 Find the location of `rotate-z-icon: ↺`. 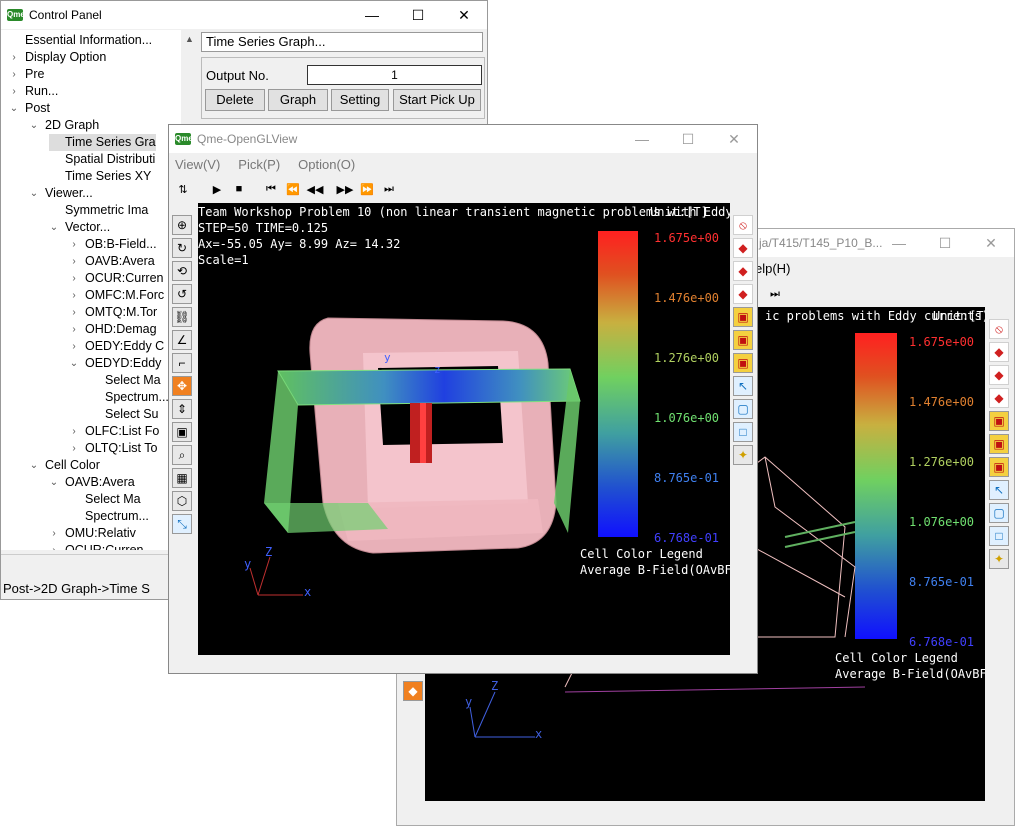

rotate-z-icon: ↺ is located at coordinates (182, 294).